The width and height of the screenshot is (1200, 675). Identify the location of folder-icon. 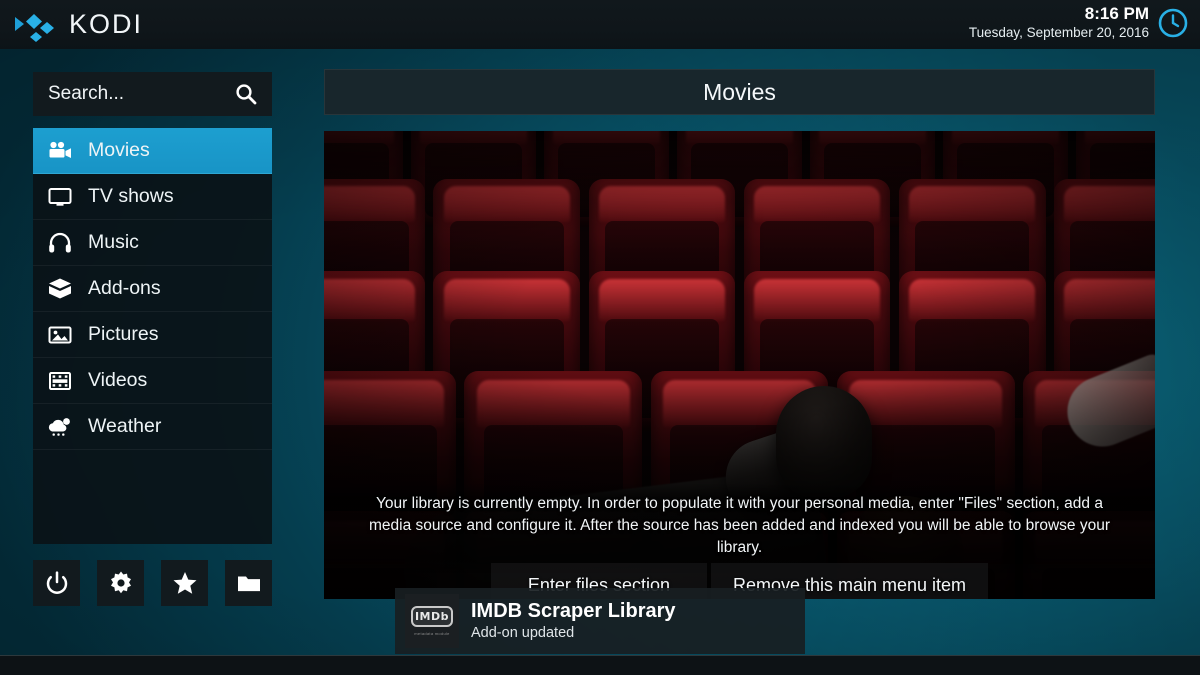
(248, 584).